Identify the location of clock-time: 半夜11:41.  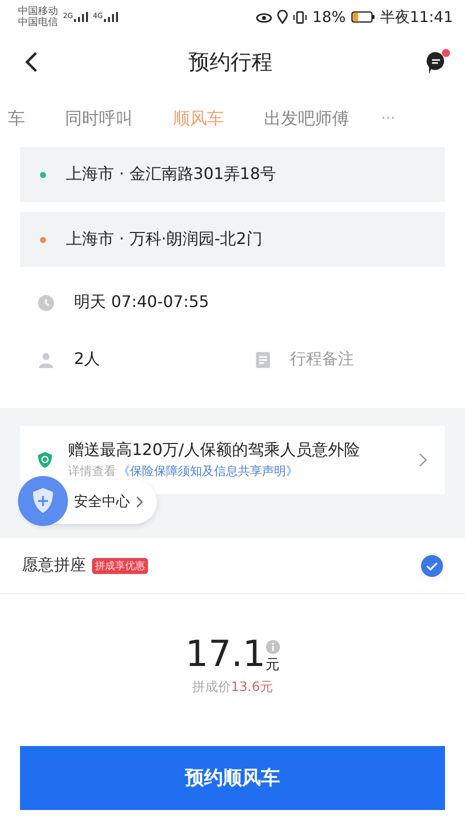
(416, 17).